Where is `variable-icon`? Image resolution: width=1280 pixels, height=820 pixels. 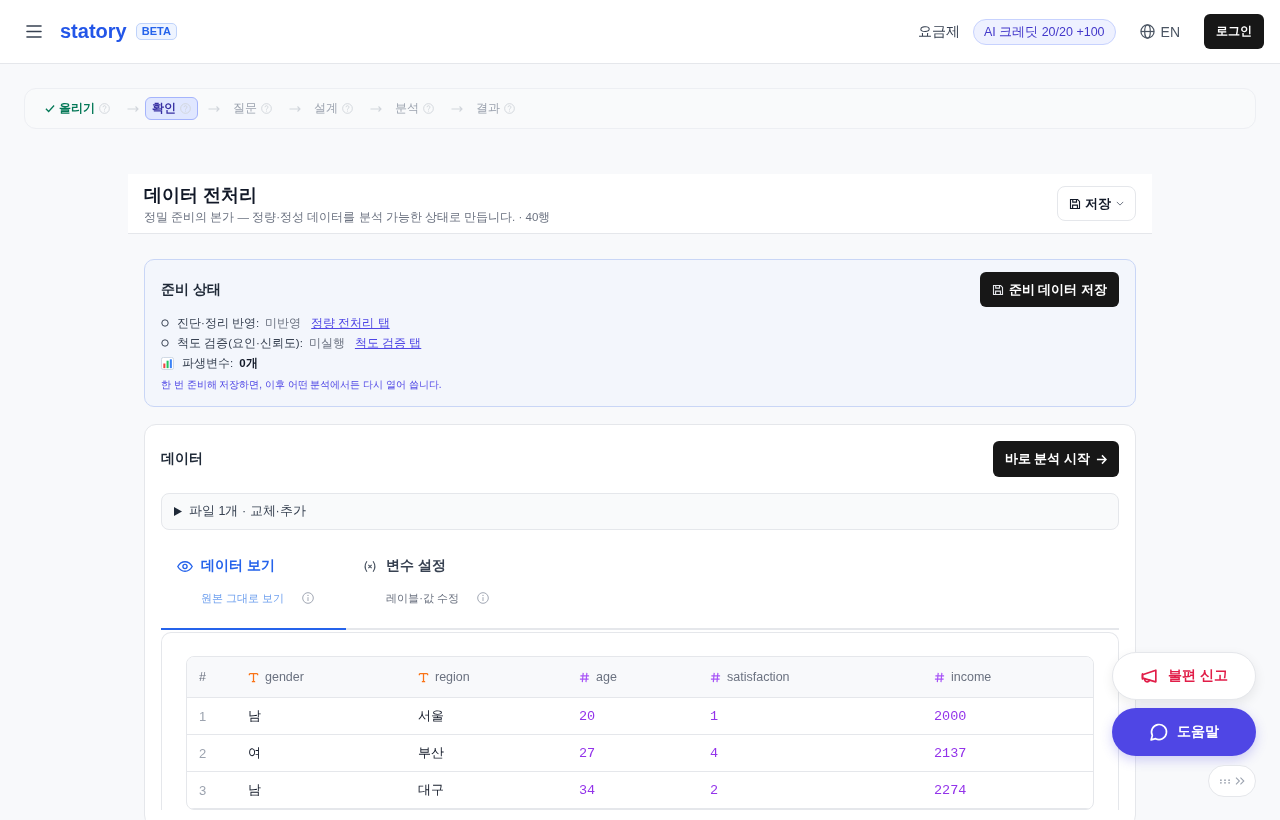
variable-icon is located at coordinates (370, 566).